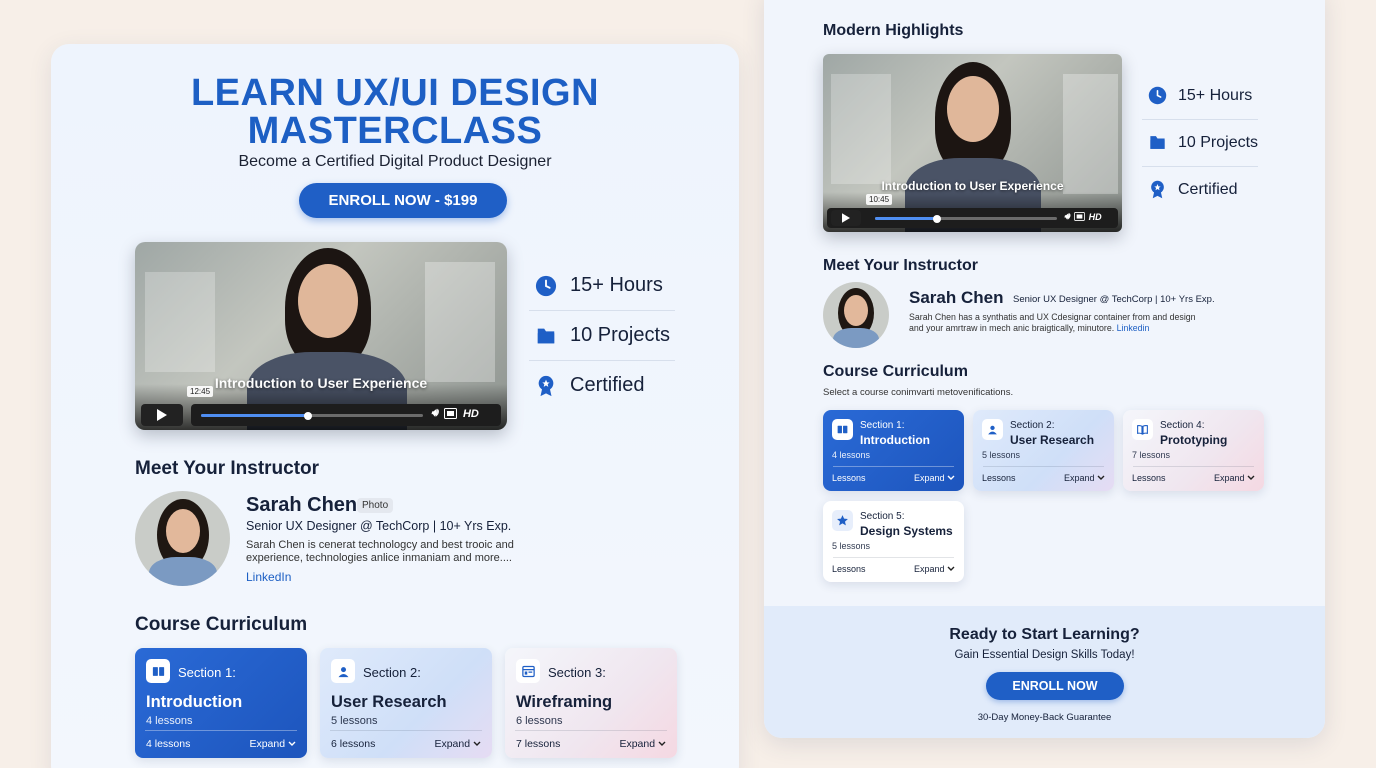  What do you see at coordinates (1001, 455) in the screenshot?
I see `lesson-count: 5 lessons` at bounding box center [1001, 455].